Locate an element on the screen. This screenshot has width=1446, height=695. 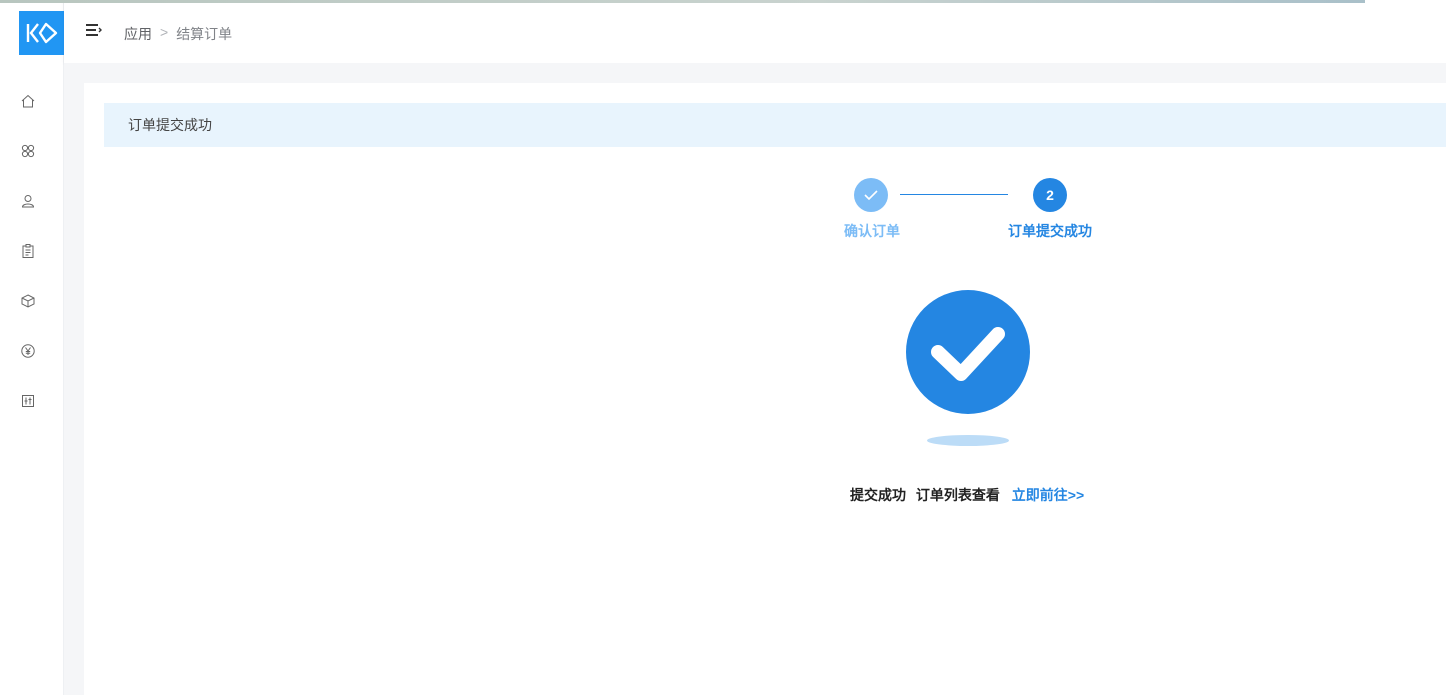
app-logo is located at coordinates (41, 33).